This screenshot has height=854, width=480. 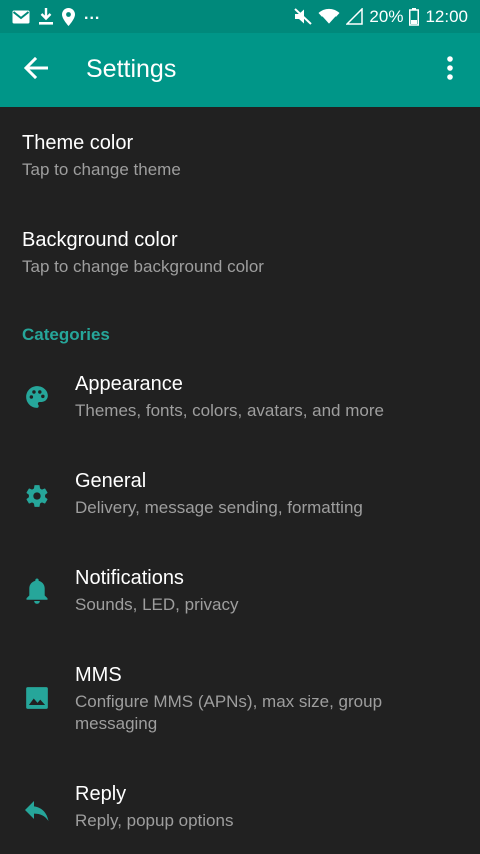 I want to click on arrow-back-icon, so click(x=36, y=70).